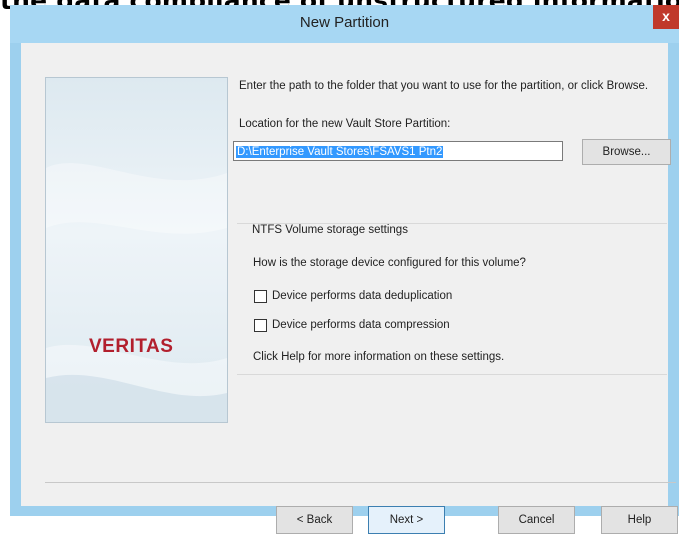  What do you see at coordinates (260, 296) in the screenshot?
I see `deduplication-checkbox` at bounding box center [260, 296].